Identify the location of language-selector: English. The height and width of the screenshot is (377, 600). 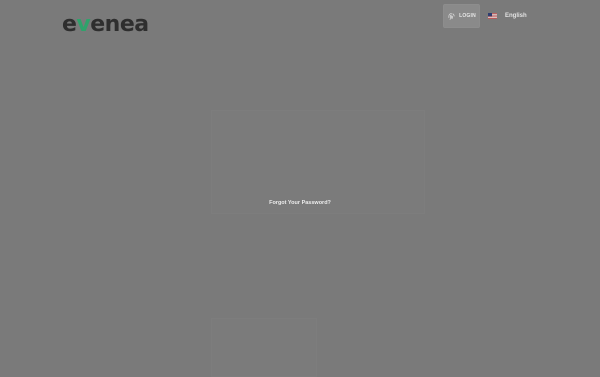
(507, 16).